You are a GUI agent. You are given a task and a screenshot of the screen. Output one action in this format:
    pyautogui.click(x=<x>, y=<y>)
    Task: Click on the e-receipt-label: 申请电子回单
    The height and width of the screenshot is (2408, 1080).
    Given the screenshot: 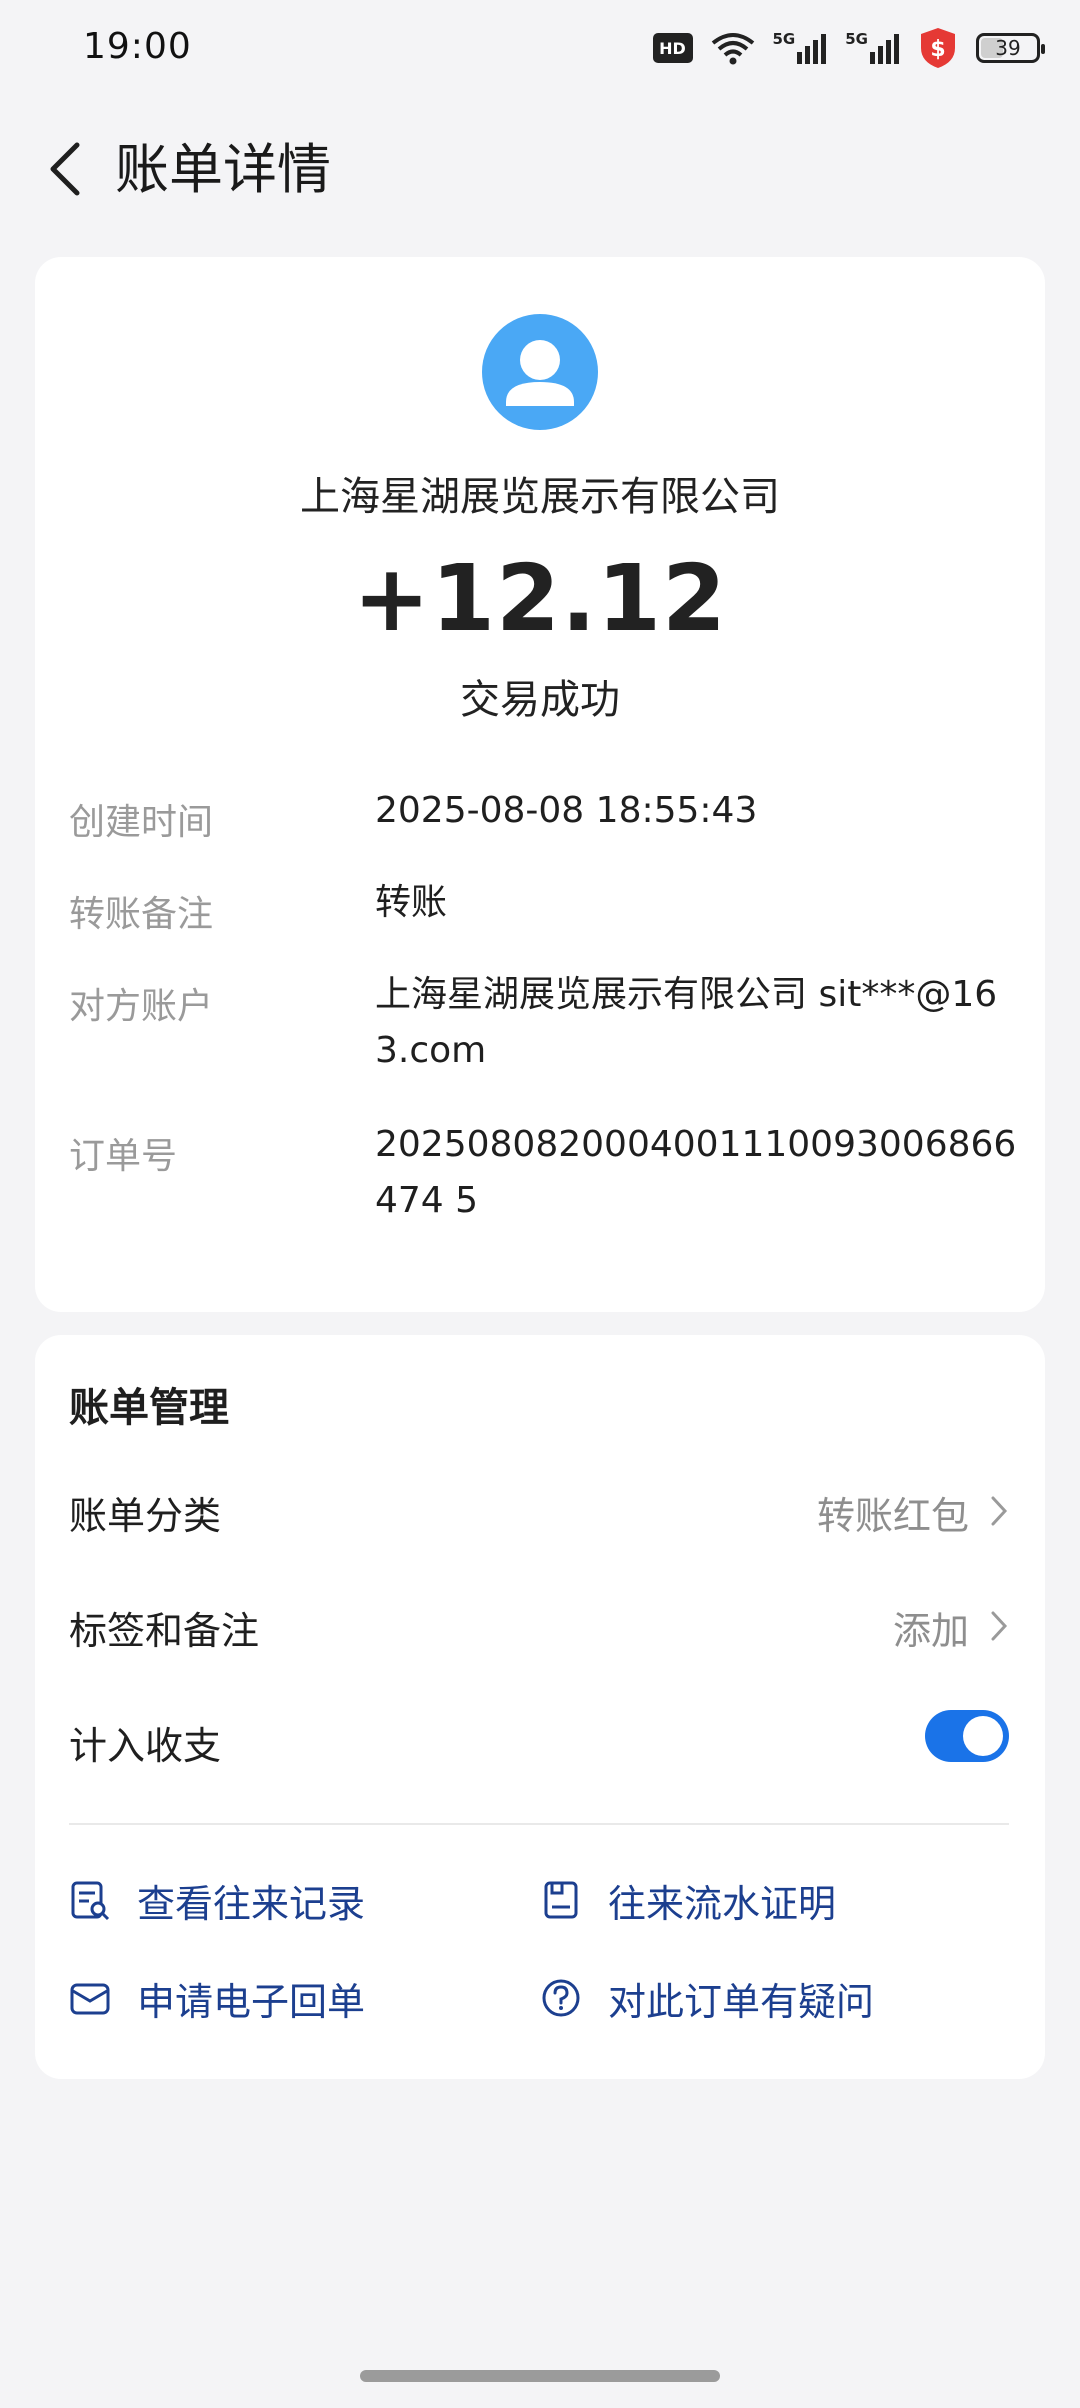 What is the action you would take?
    pyautogui.click(x=251, y=2001)
    